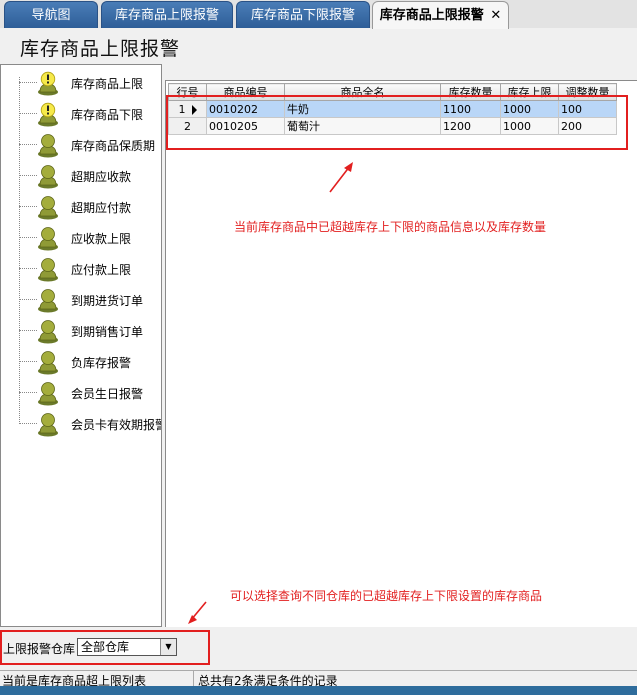 The width and height of the screenshot is (637, 695). I want to click on tree-item-label: 超期应收款, so click(101, 177).